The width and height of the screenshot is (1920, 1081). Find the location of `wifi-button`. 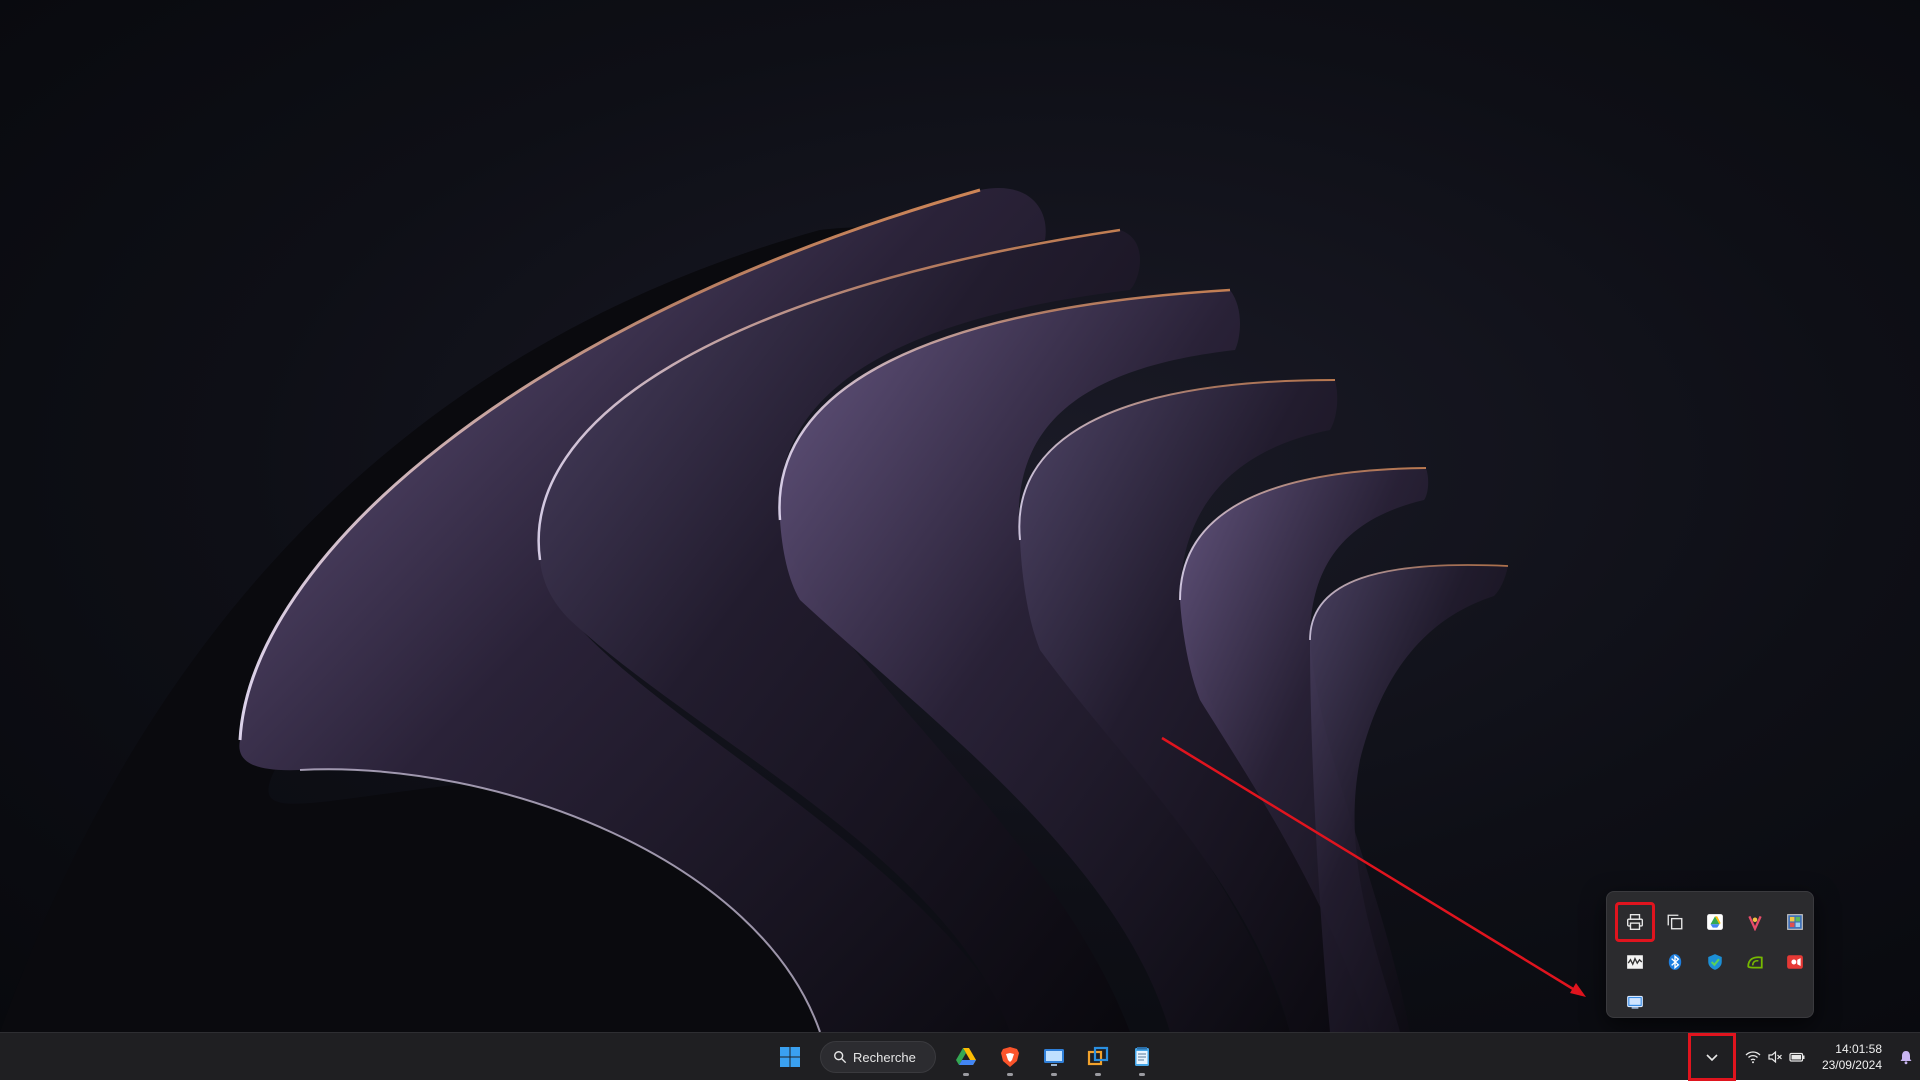

wifi-button is located at coordinates (1753, 1057).